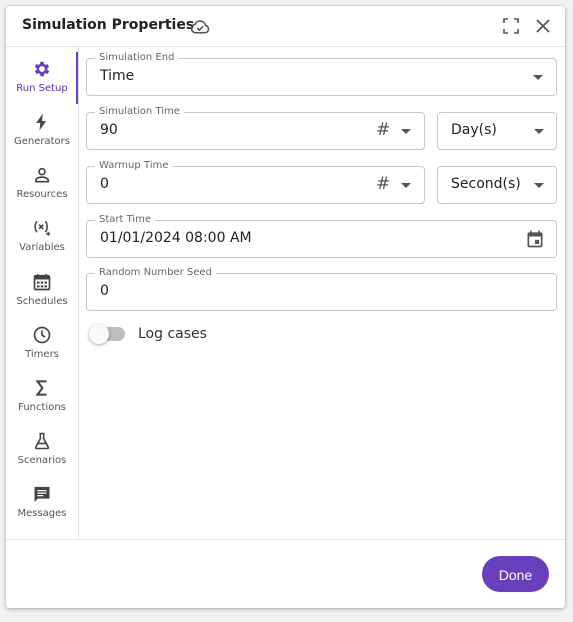  Describe the element at coordinates (42, 69) in the screenshot. I see `gear-icon` at that location.